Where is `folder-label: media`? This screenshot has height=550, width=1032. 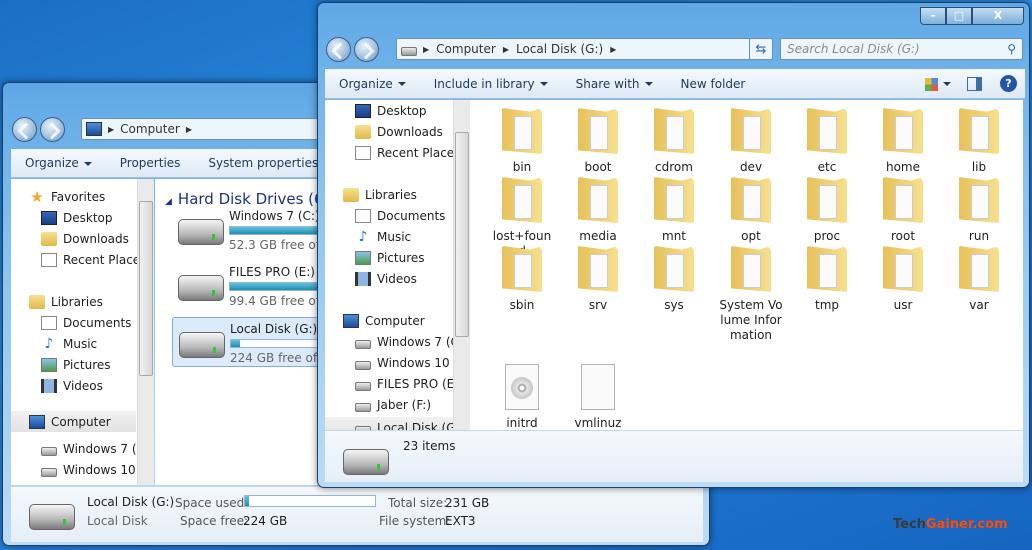
folder-label: media is located at coordinates (598, 236).